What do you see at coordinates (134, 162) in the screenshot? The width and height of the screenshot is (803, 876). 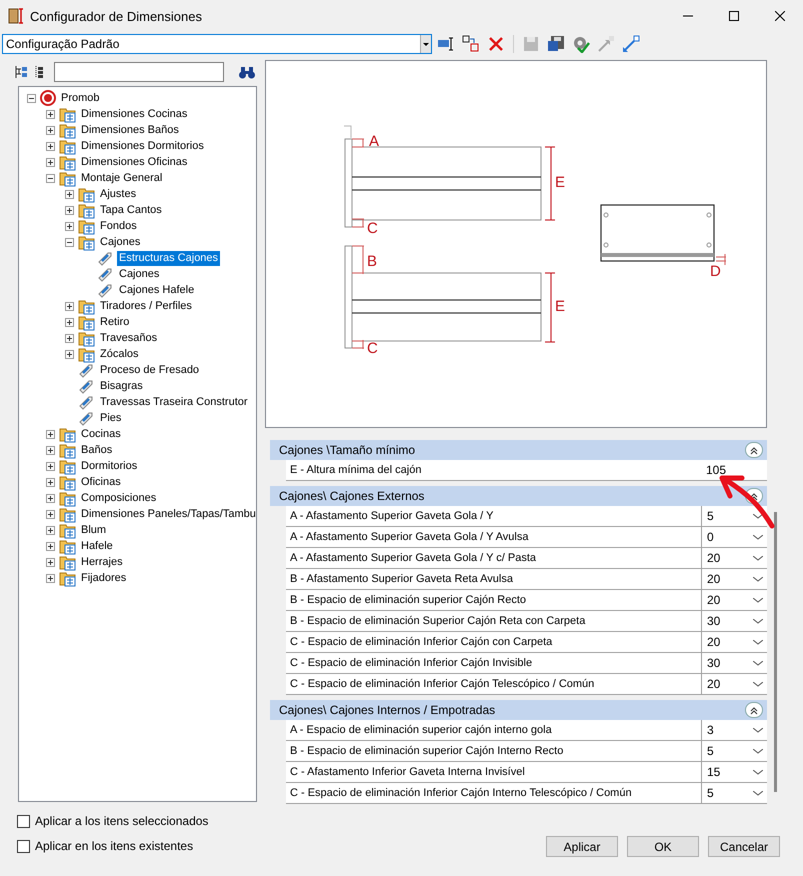 I see `tree-item: Dimensiones Oficinas` at bounding box center [134, 162].